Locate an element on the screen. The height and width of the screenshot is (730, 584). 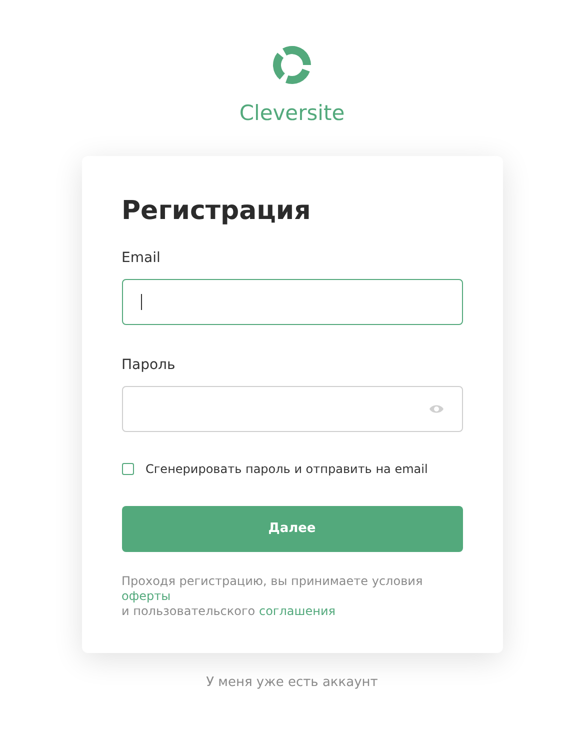
field-label: Пароль is located at coordinates (149, 365).